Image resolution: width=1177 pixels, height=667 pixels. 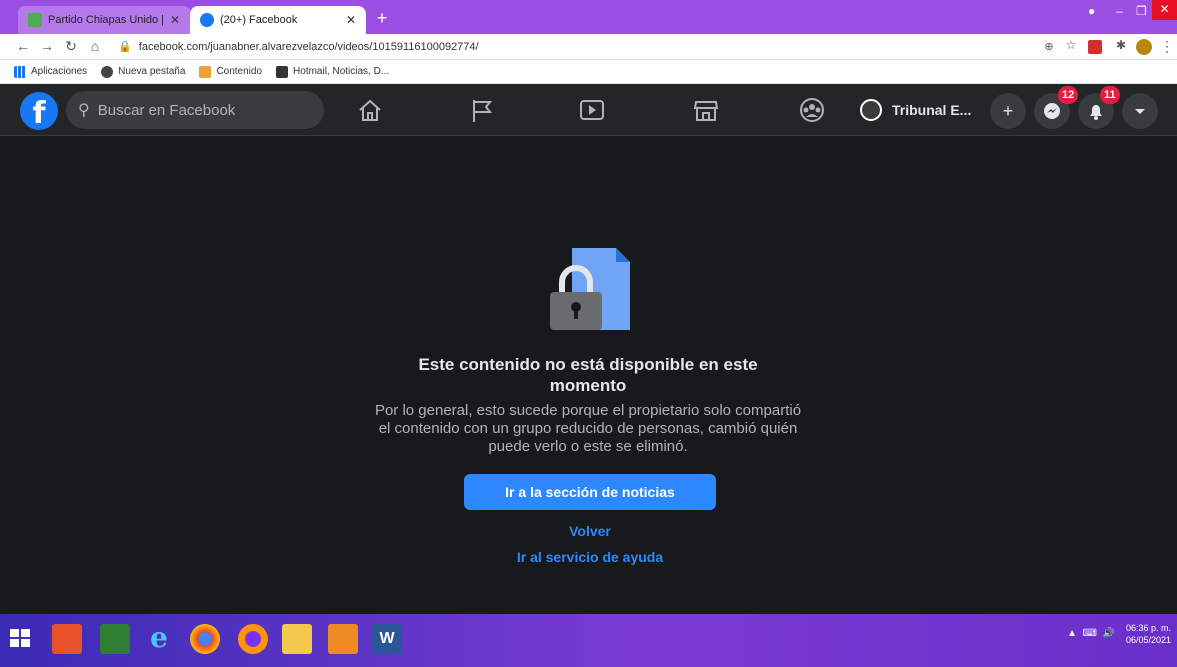 I want to click on user-avatar-icon, so click(x=1144, y=47).